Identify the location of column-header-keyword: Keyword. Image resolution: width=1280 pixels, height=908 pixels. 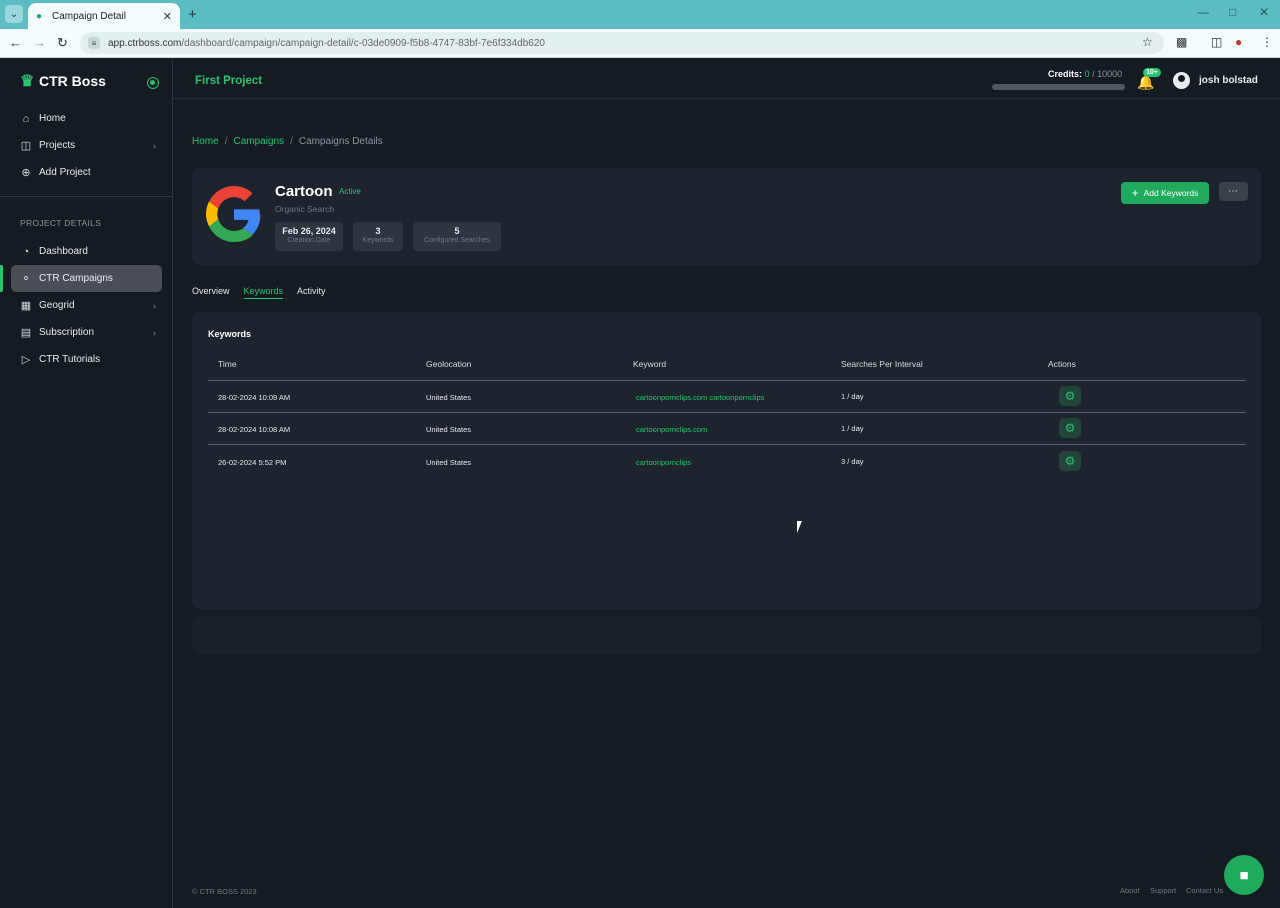
(649, 364).